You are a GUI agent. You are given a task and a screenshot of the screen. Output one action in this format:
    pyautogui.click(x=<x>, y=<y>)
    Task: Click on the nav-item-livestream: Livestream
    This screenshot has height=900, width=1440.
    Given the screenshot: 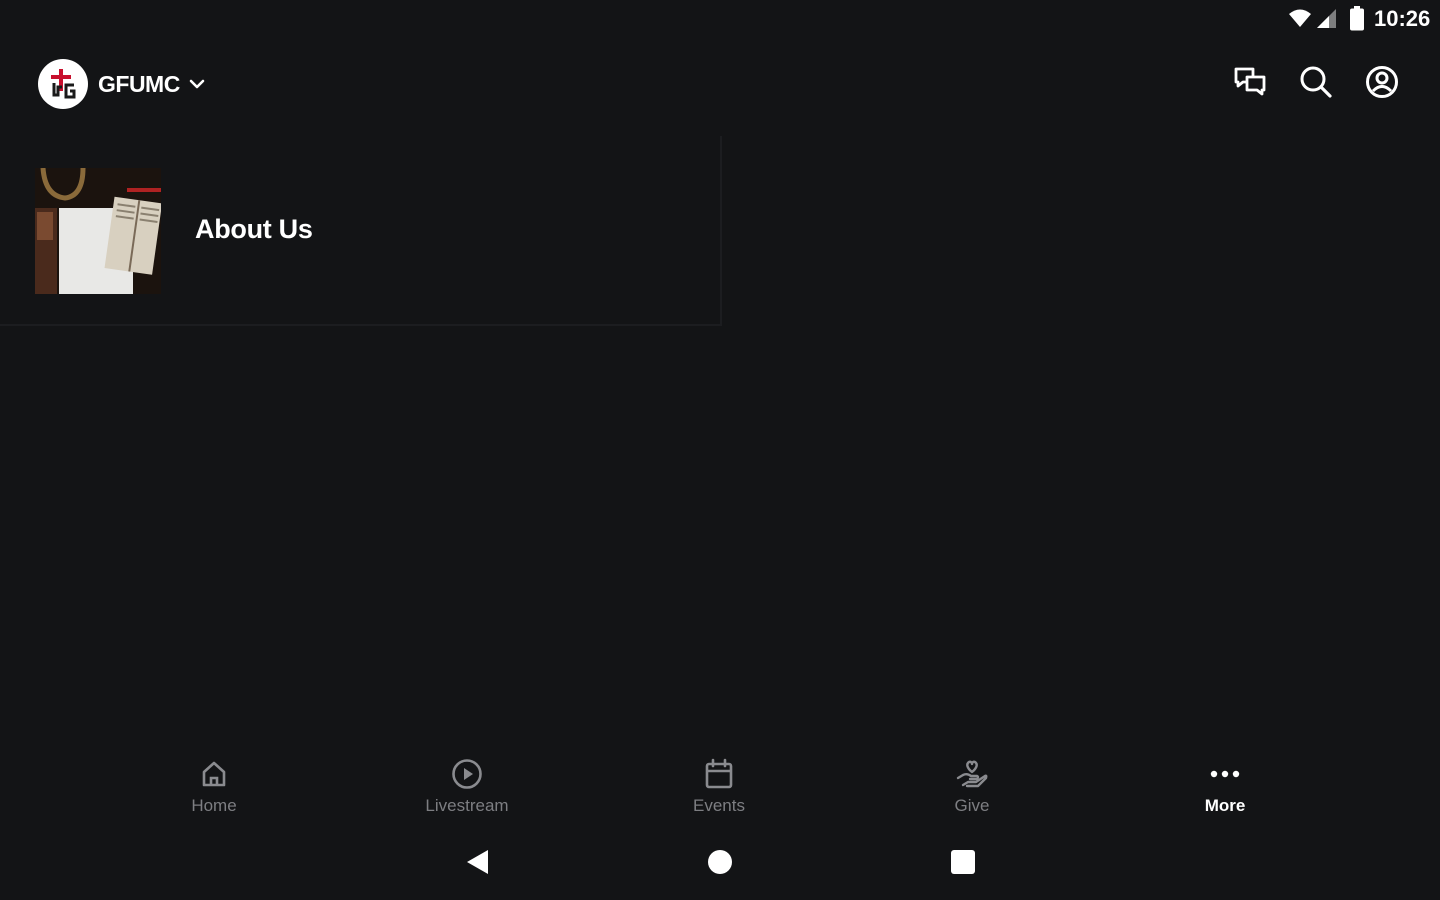 What is the action you would take?
    pyautogui.click(x=467, y=788)
    